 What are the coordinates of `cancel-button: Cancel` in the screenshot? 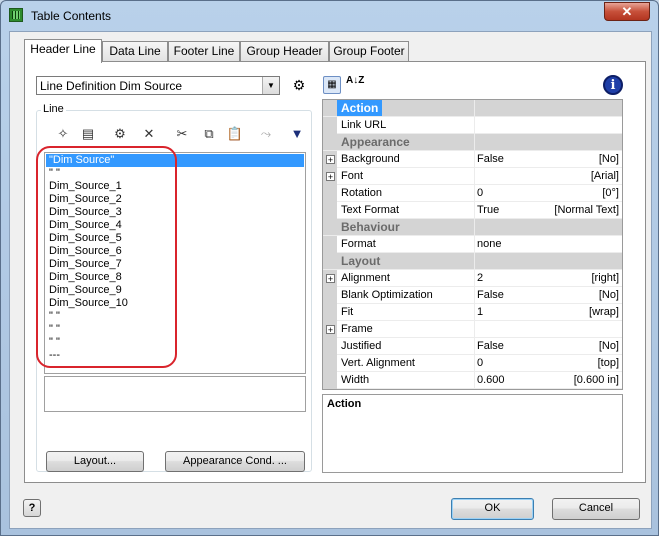 It's located at (596, 509).